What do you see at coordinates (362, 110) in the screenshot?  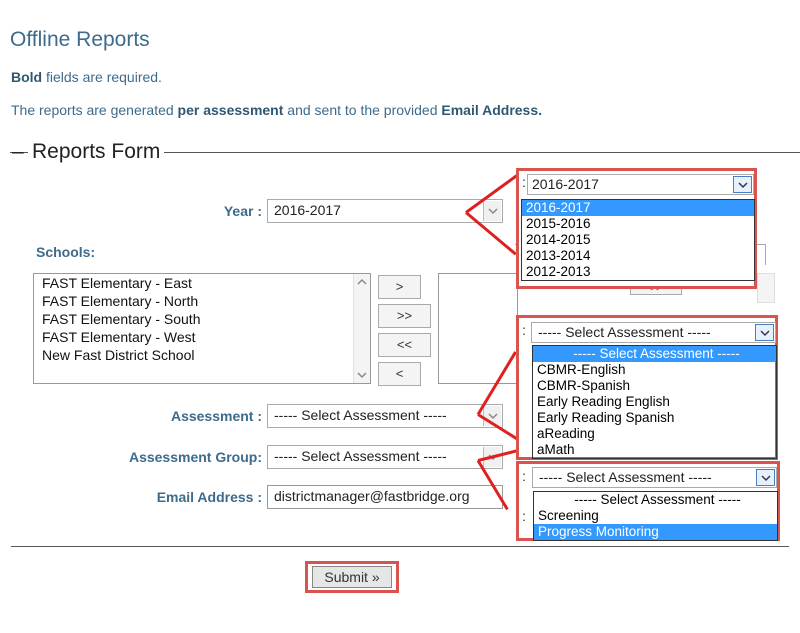 I see `generated-note-part2: and sent to the provided` at bounding box center [362, 110].